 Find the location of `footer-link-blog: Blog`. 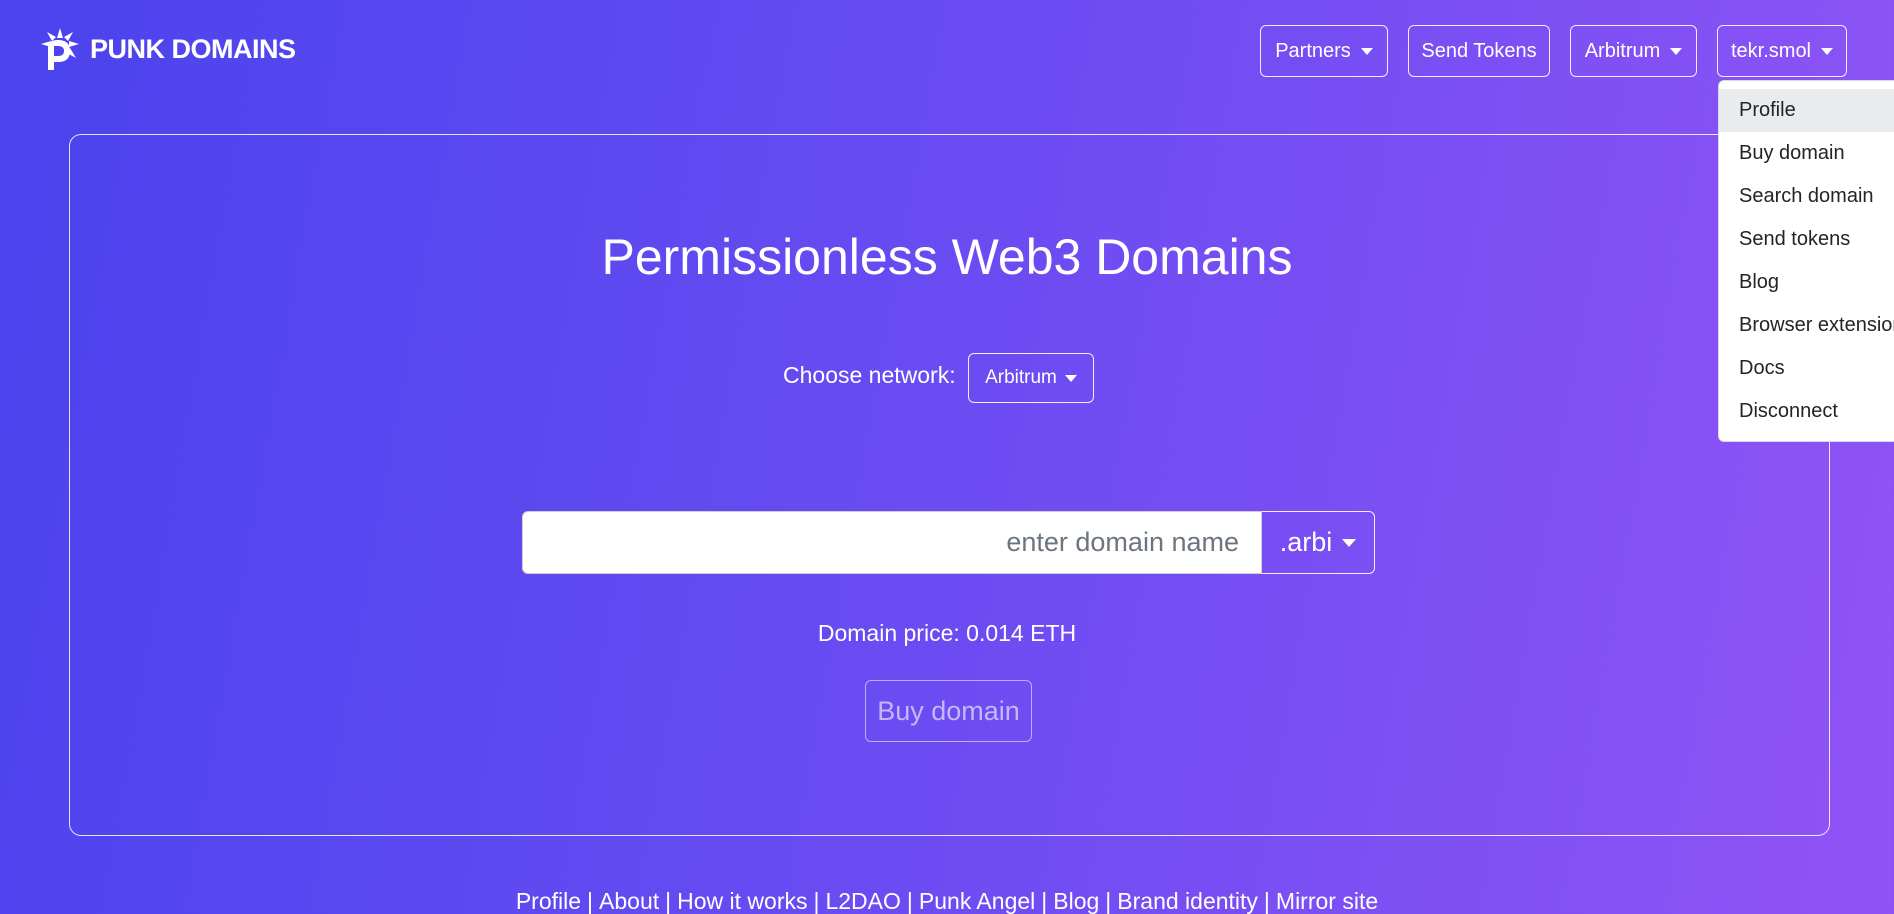

footer-link-blog: Blog is located at coordinates (1076, 901).